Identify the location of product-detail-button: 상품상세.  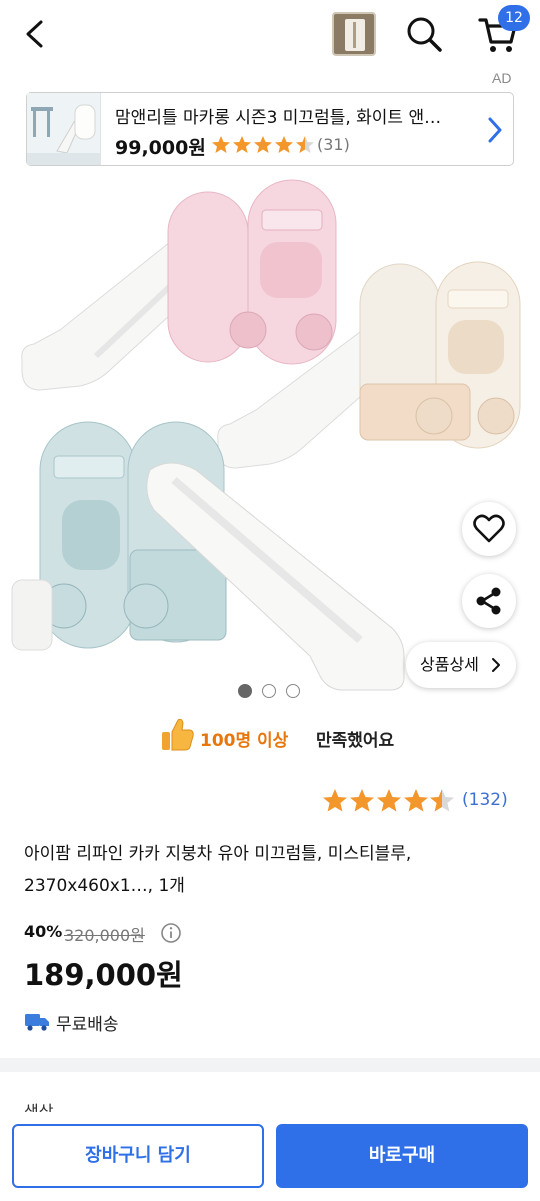
(461, 665).